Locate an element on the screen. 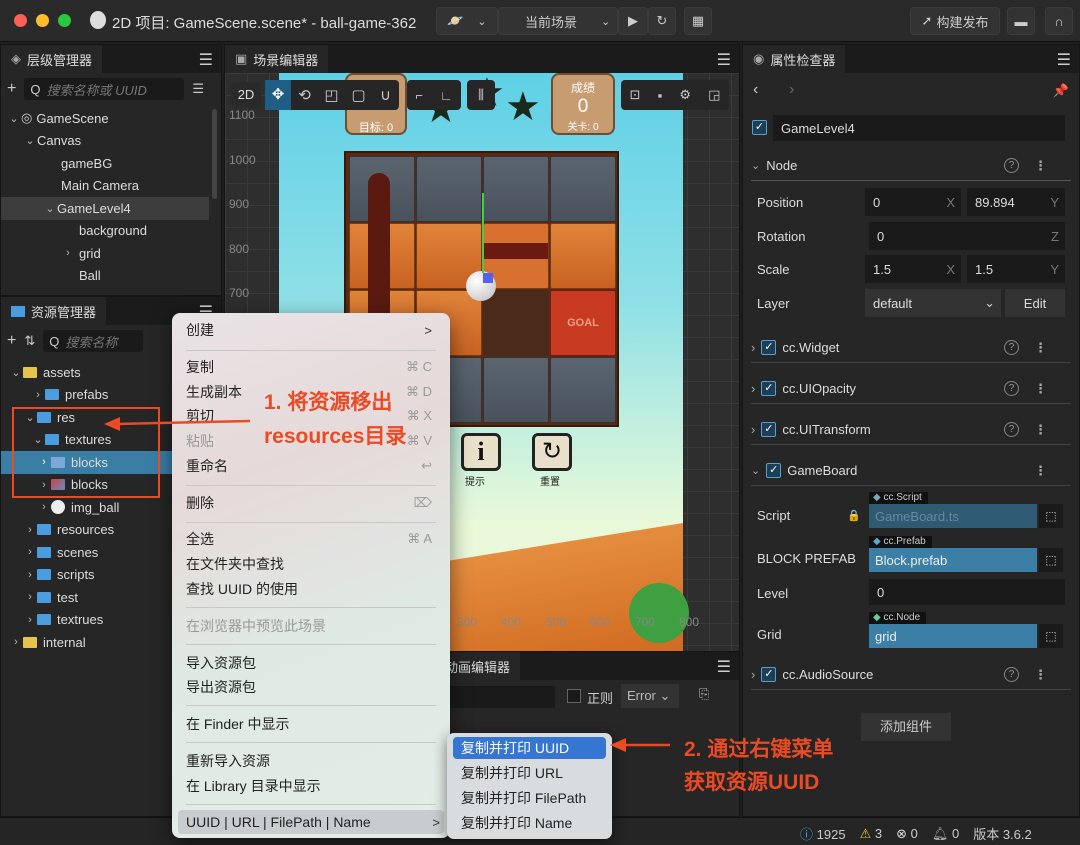 This screenshot has width=1080, height=845. info-count: ⓘ 1925 is located at coordinates (823, 833).